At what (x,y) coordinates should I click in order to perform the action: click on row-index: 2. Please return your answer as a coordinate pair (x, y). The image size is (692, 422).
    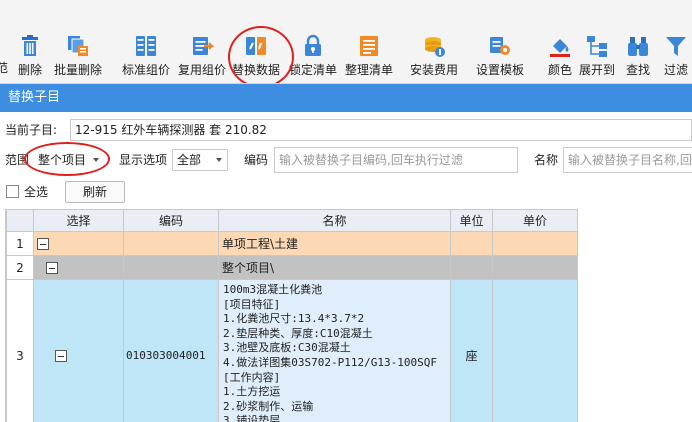
    Looking at the image, I should click on (20, 267).